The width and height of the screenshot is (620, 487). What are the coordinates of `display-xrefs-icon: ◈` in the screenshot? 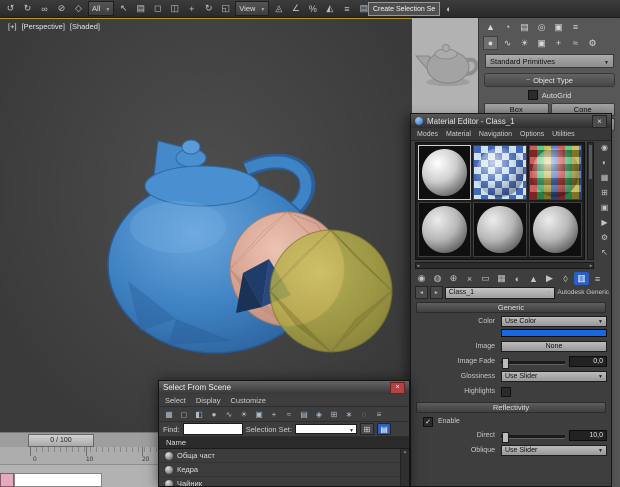 It's located at (319, 414).